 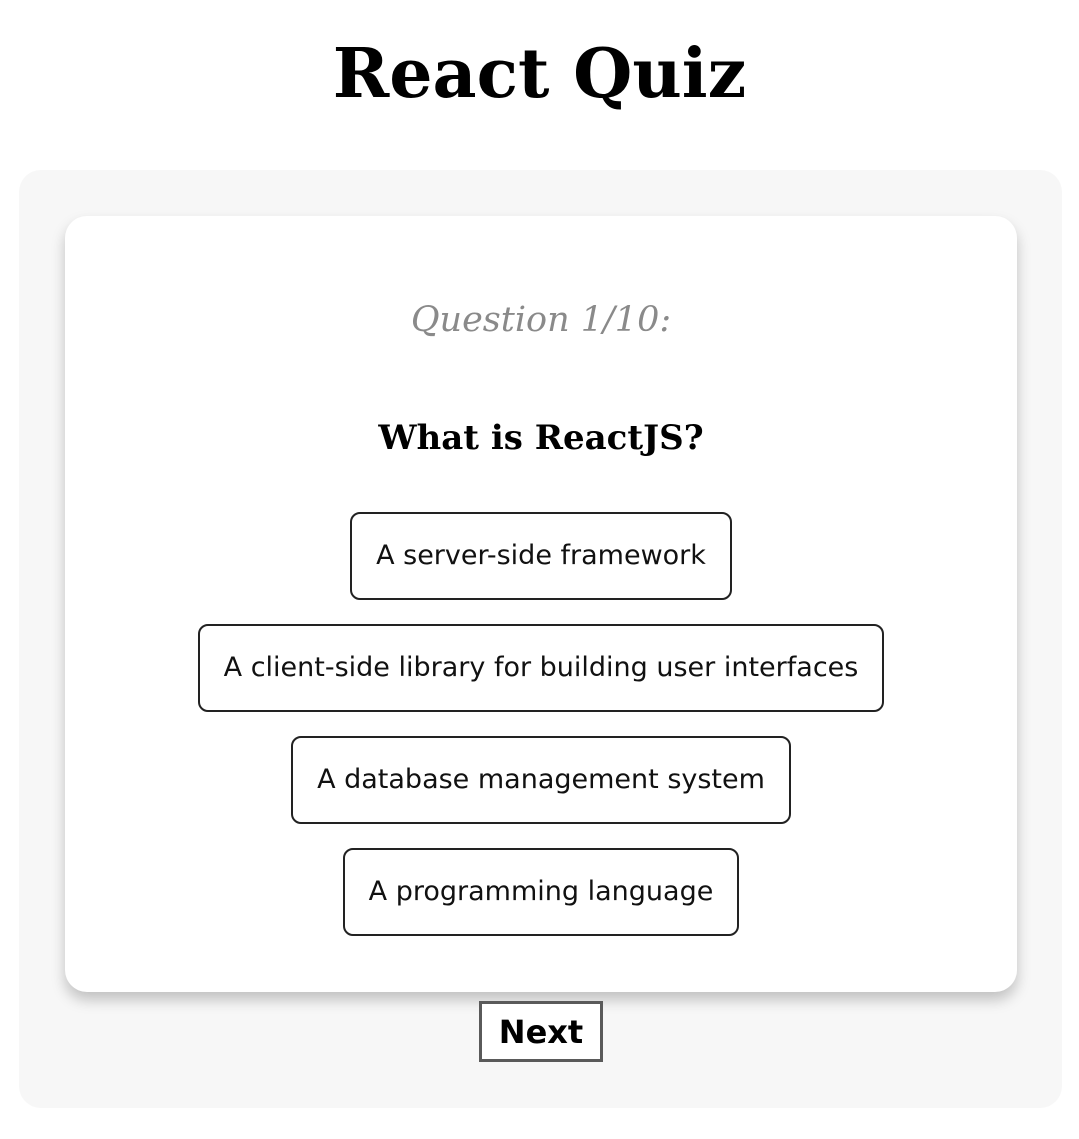 What do you see at coordinates (541, 892) in the screenshot?
I see `answer-option-4: A programming language` at bounding box center [541, 892].